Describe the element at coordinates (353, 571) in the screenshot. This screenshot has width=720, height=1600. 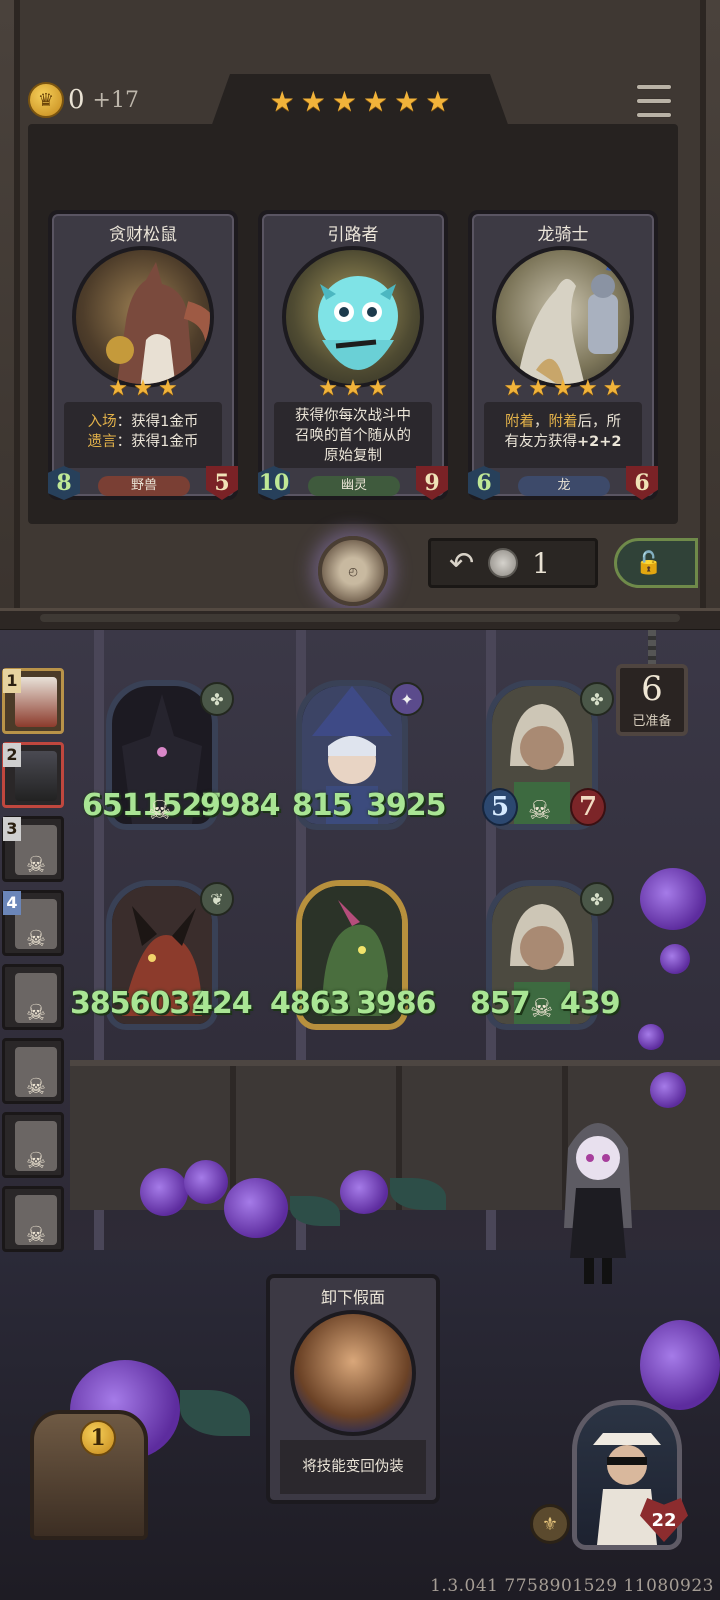
I see `pocket-watch-icon: ◴` at that location.